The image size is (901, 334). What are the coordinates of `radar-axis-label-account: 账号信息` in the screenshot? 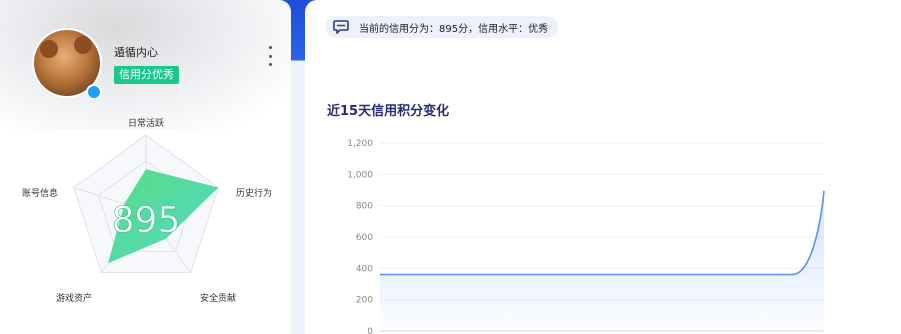 It's located at (40, 193).